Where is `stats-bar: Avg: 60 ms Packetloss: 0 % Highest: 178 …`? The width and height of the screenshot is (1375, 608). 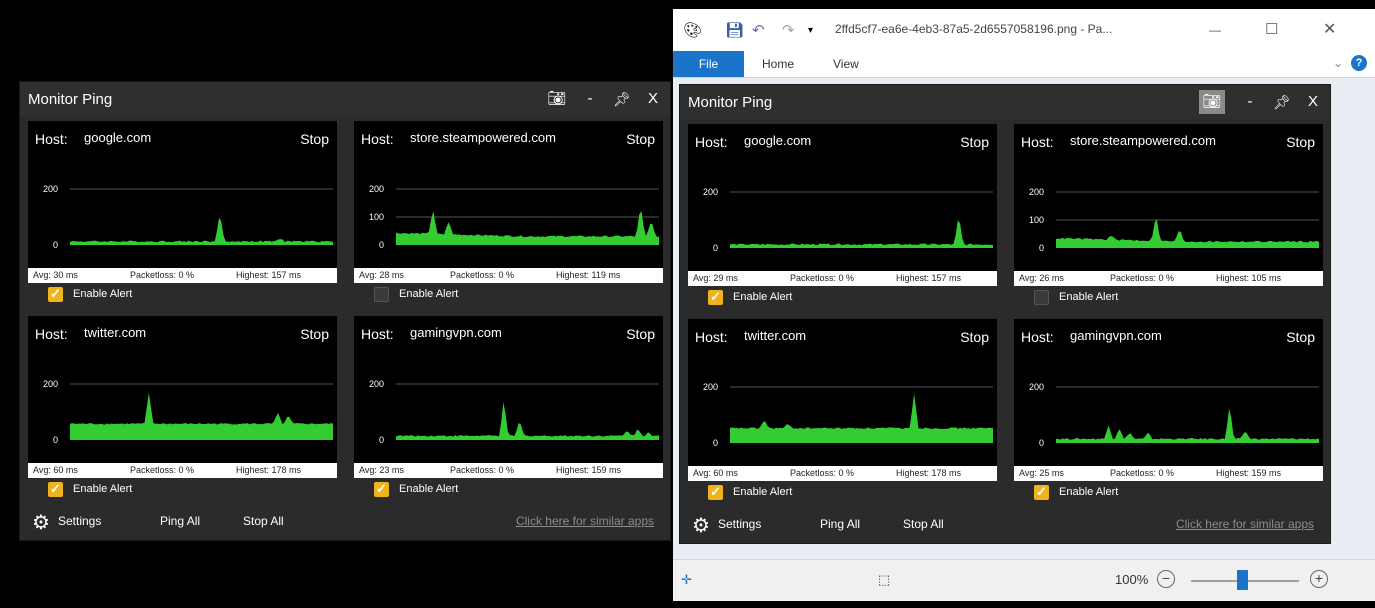 stats-bar: Avg: 60 ms Packetloss: 0 % Highest: 178 … is located at coordinates (842, 473).